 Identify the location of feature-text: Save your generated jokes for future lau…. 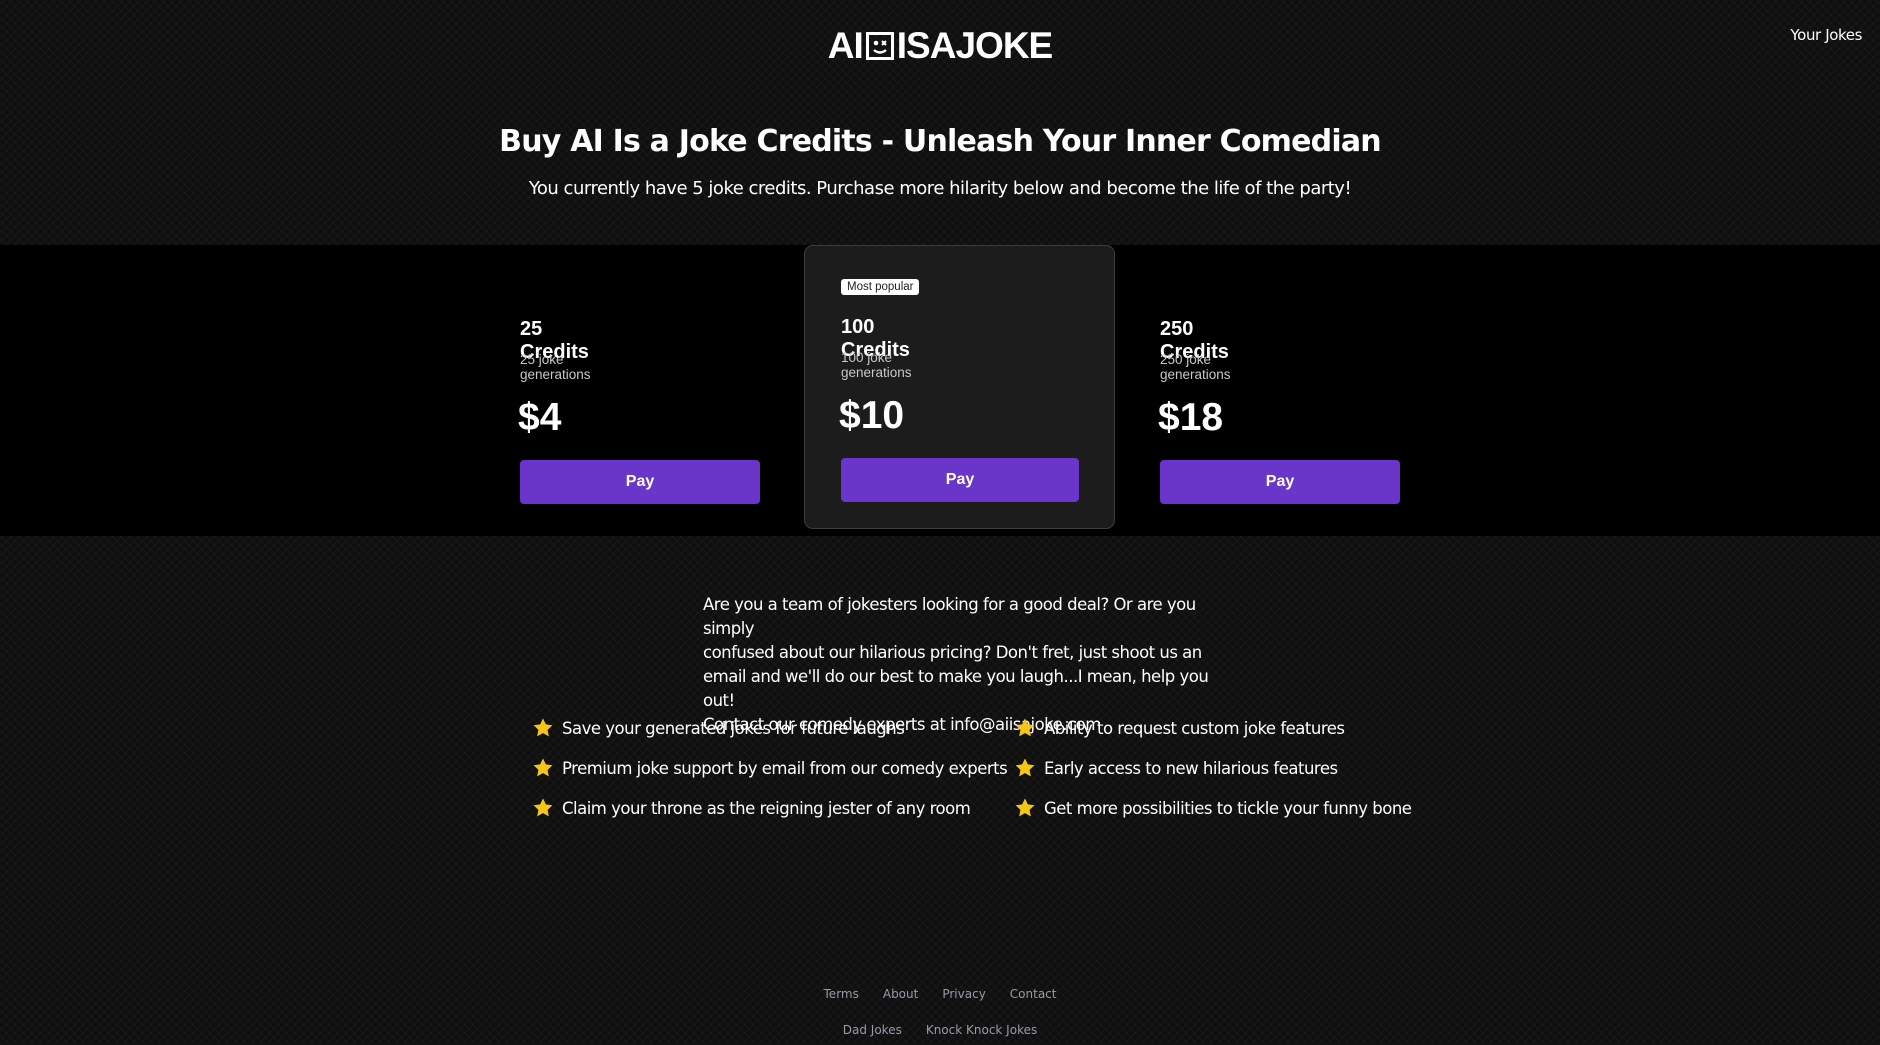
(733, 728).